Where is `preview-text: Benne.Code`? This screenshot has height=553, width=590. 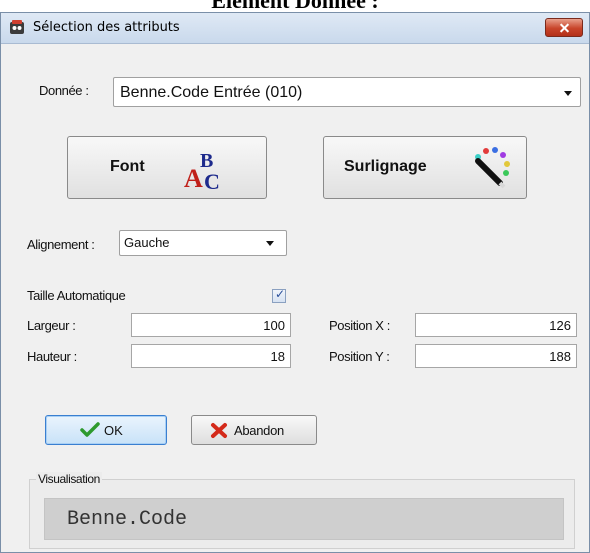
preview-text: Benne.Code is located at coordinates (127, 519).